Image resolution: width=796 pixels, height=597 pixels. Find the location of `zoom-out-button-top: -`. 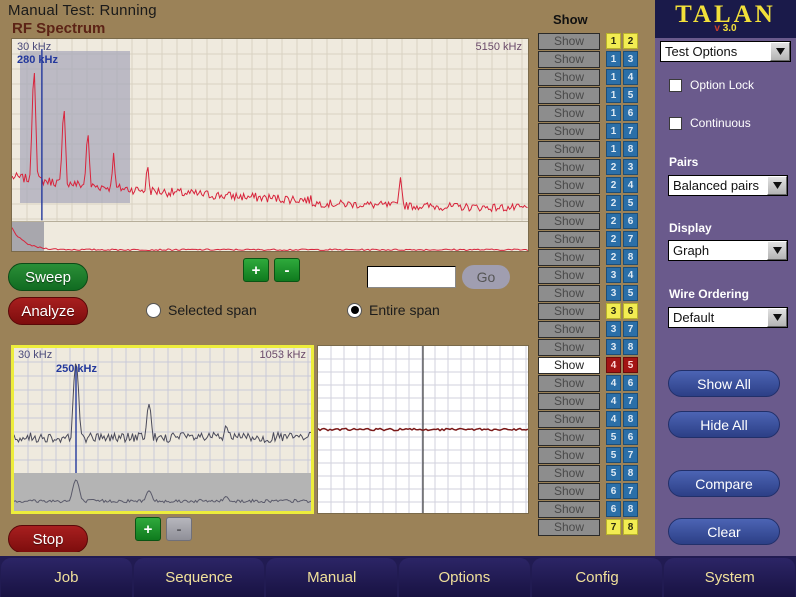

zoom-out-button-top: - is located at coordinates (287, 270).